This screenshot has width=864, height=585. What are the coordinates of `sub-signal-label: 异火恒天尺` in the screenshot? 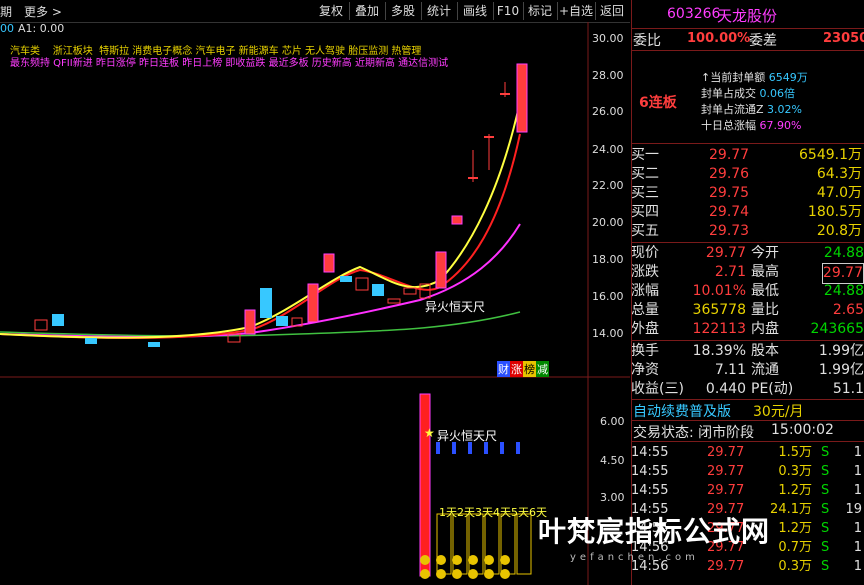 It's located at (467, 436).